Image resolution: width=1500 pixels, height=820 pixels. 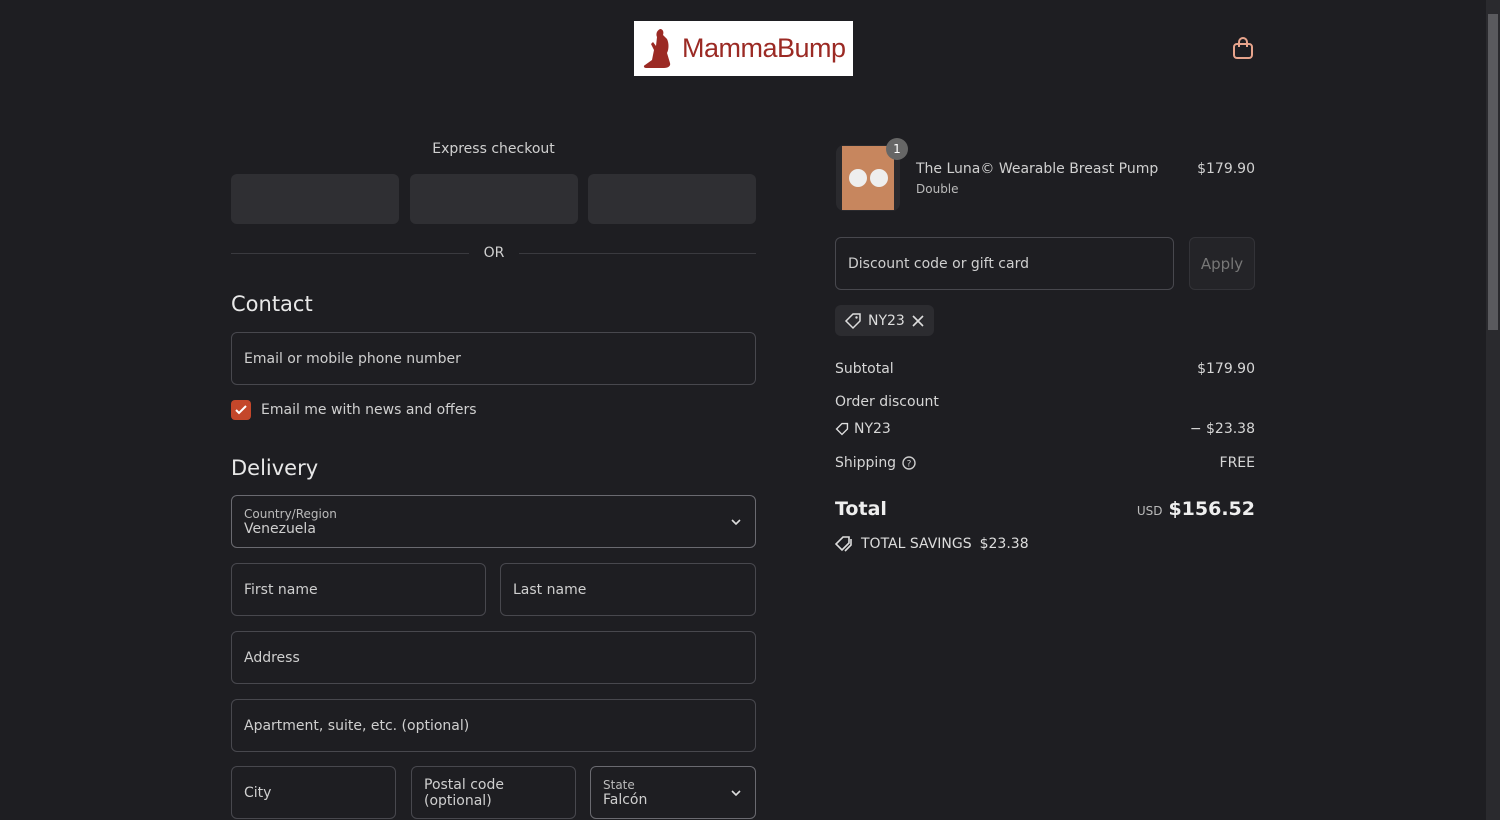 What do you see at coordinates (290, 513) in the screenshot?
I see `country-label: Country/Region` at bounding box center [290, 513].